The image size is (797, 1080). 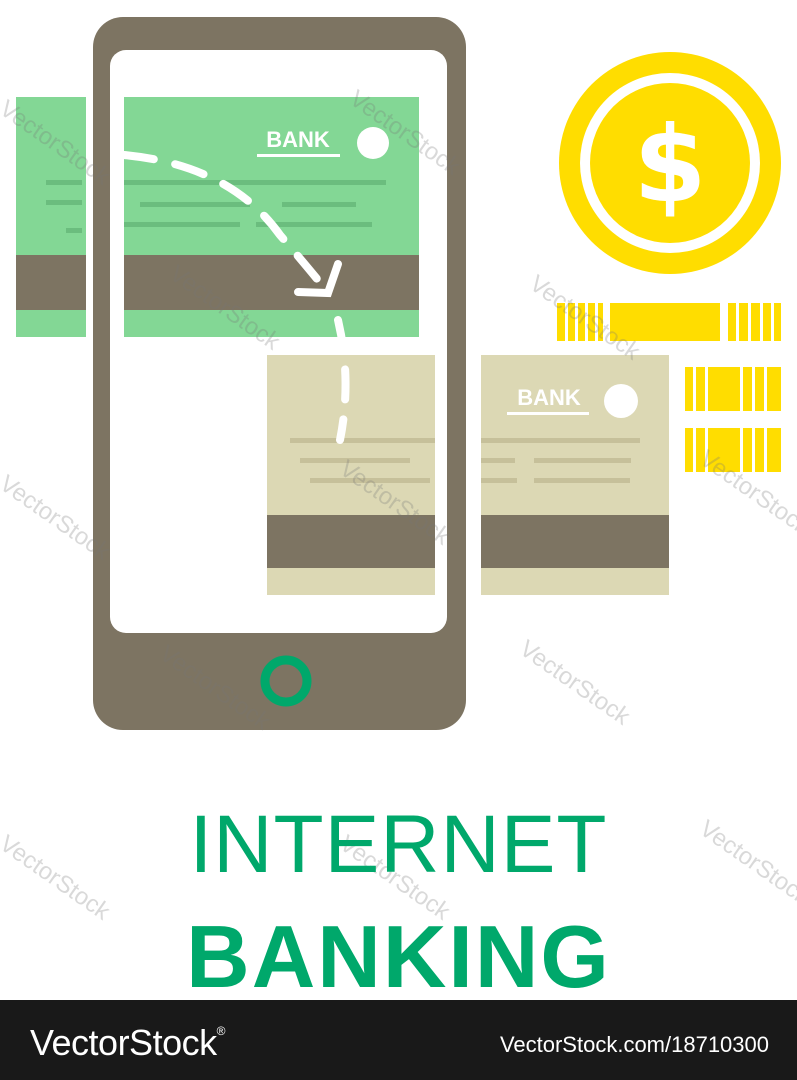 I want to click on footer-image-id: VectorStock.com/18710300, so click(x=634, y=1044).